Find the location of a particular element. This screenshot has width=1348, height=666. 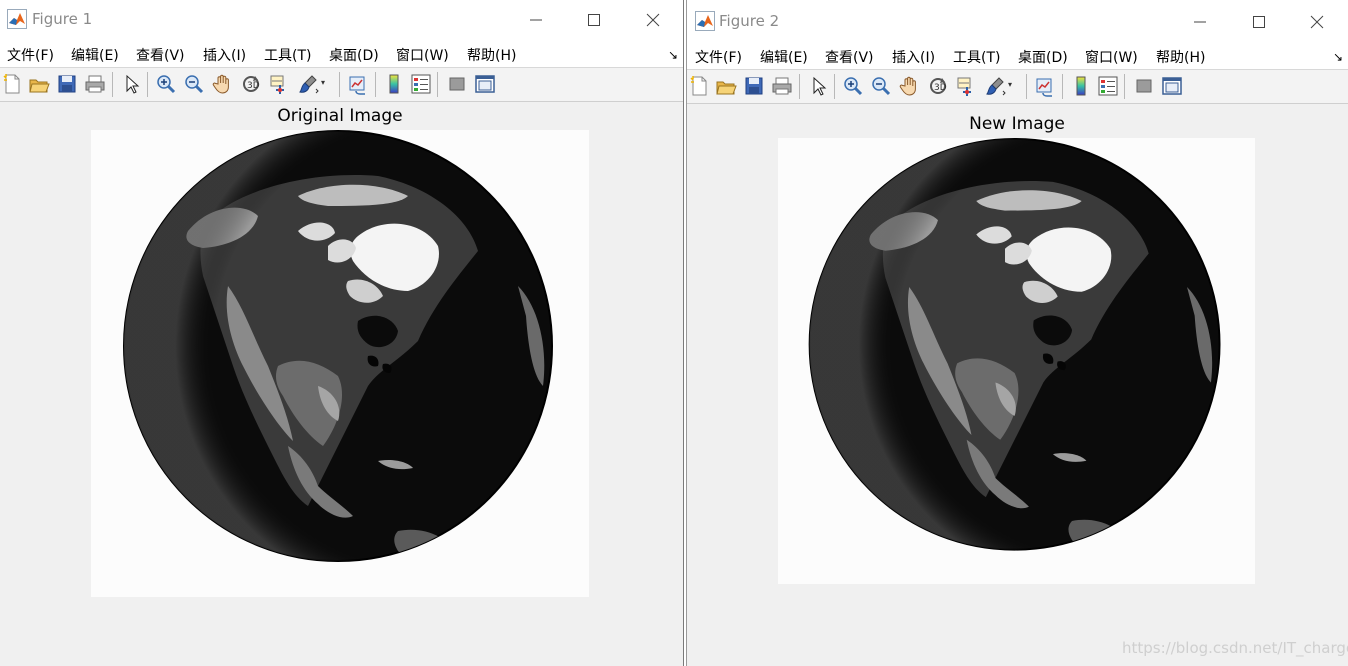

colorbar-icon is located at coordinates (394, 84).